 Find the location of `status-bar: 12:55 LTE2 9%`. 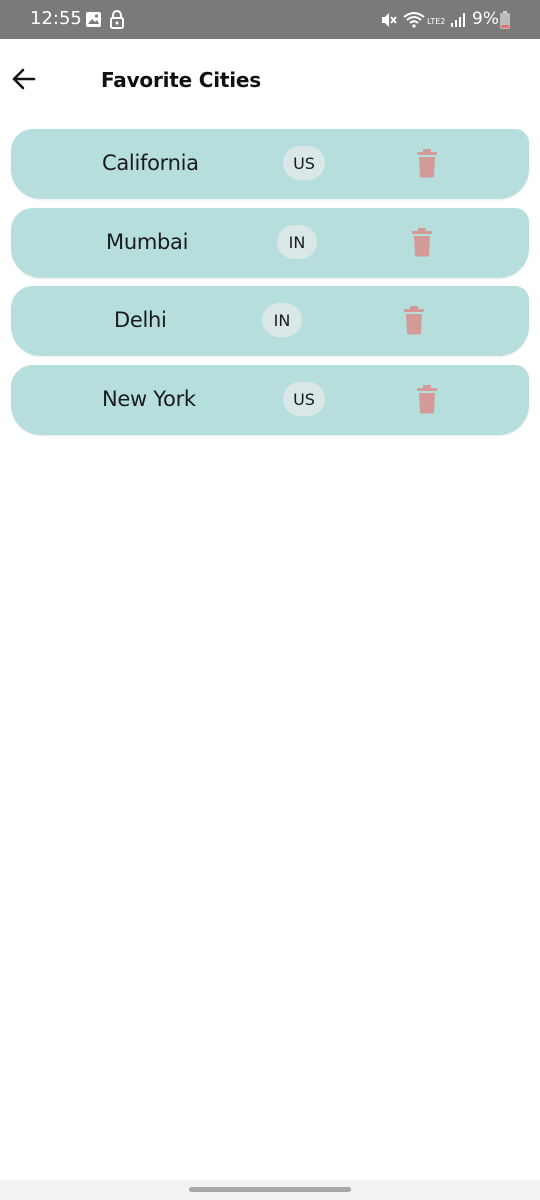

status-bar: 12:55 LTE2 9% is located at coordinates (270, 19).